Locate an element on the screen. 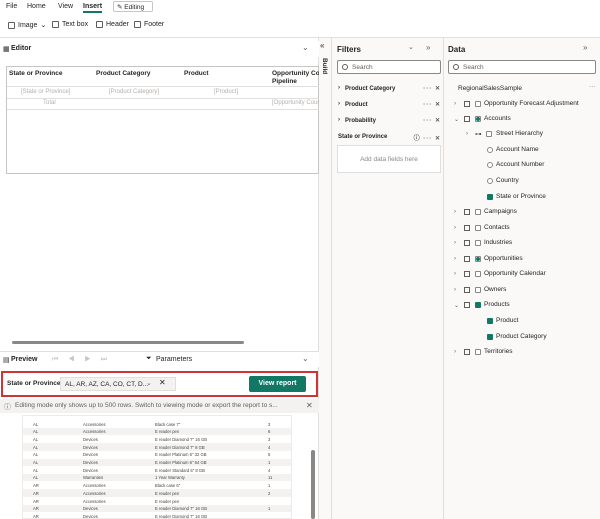  textbox-button: Text box is located at coordinates (70, 24).